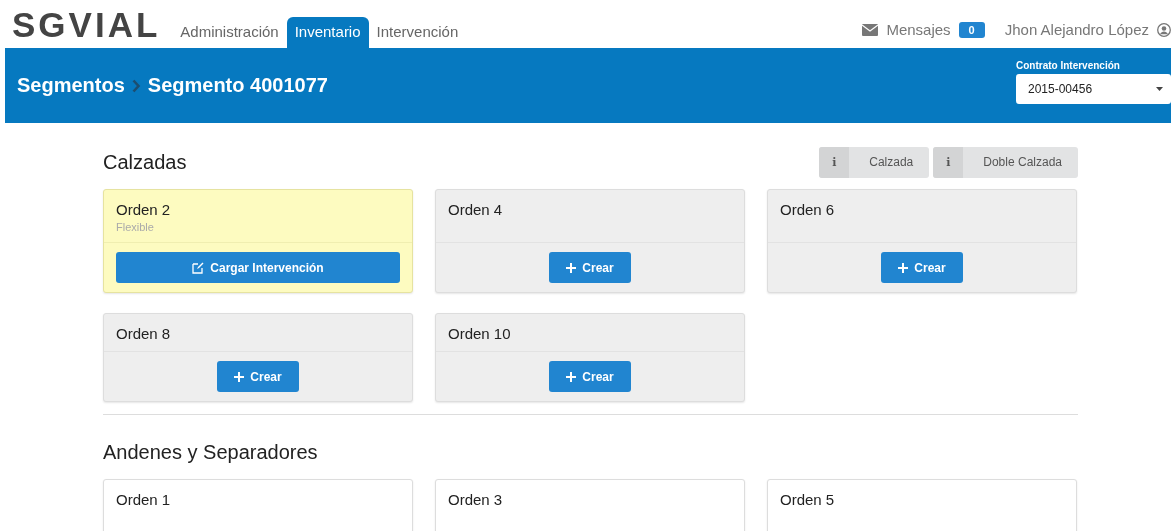  Describe the element at coordinates (480, 333) in the screenshot. I see `card-title: Orden 10` at that location.